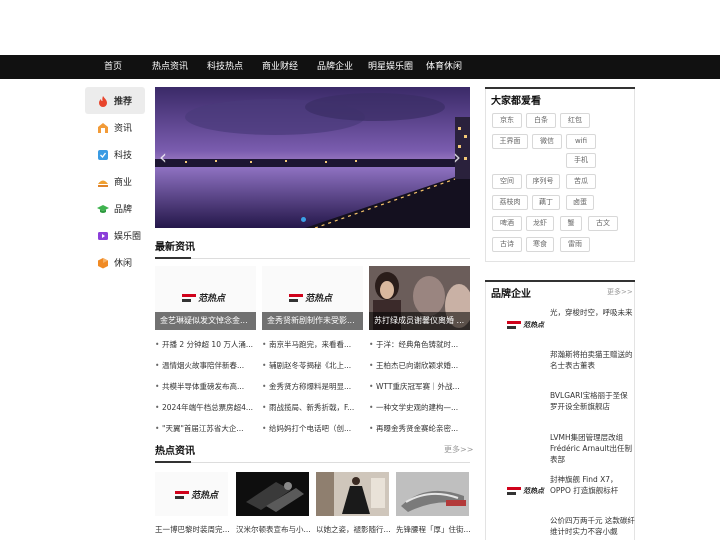 This screenshot has height=540, width=720. I want to click on nav-item-entertainment: 明星娱乐圈, so click(390, 67).